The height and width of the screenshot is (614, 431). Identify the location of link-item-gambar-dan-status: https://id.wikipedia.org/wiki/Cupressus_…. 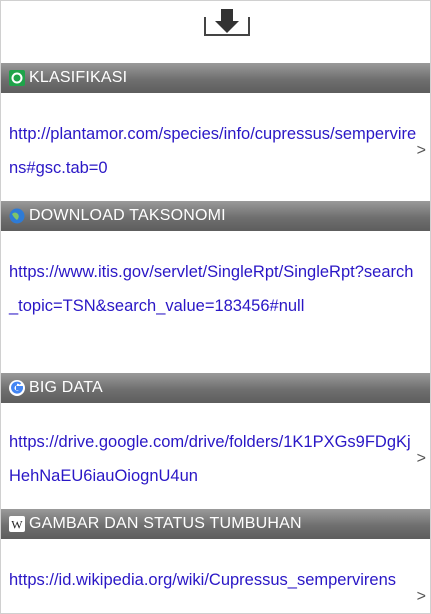
(215, 588).